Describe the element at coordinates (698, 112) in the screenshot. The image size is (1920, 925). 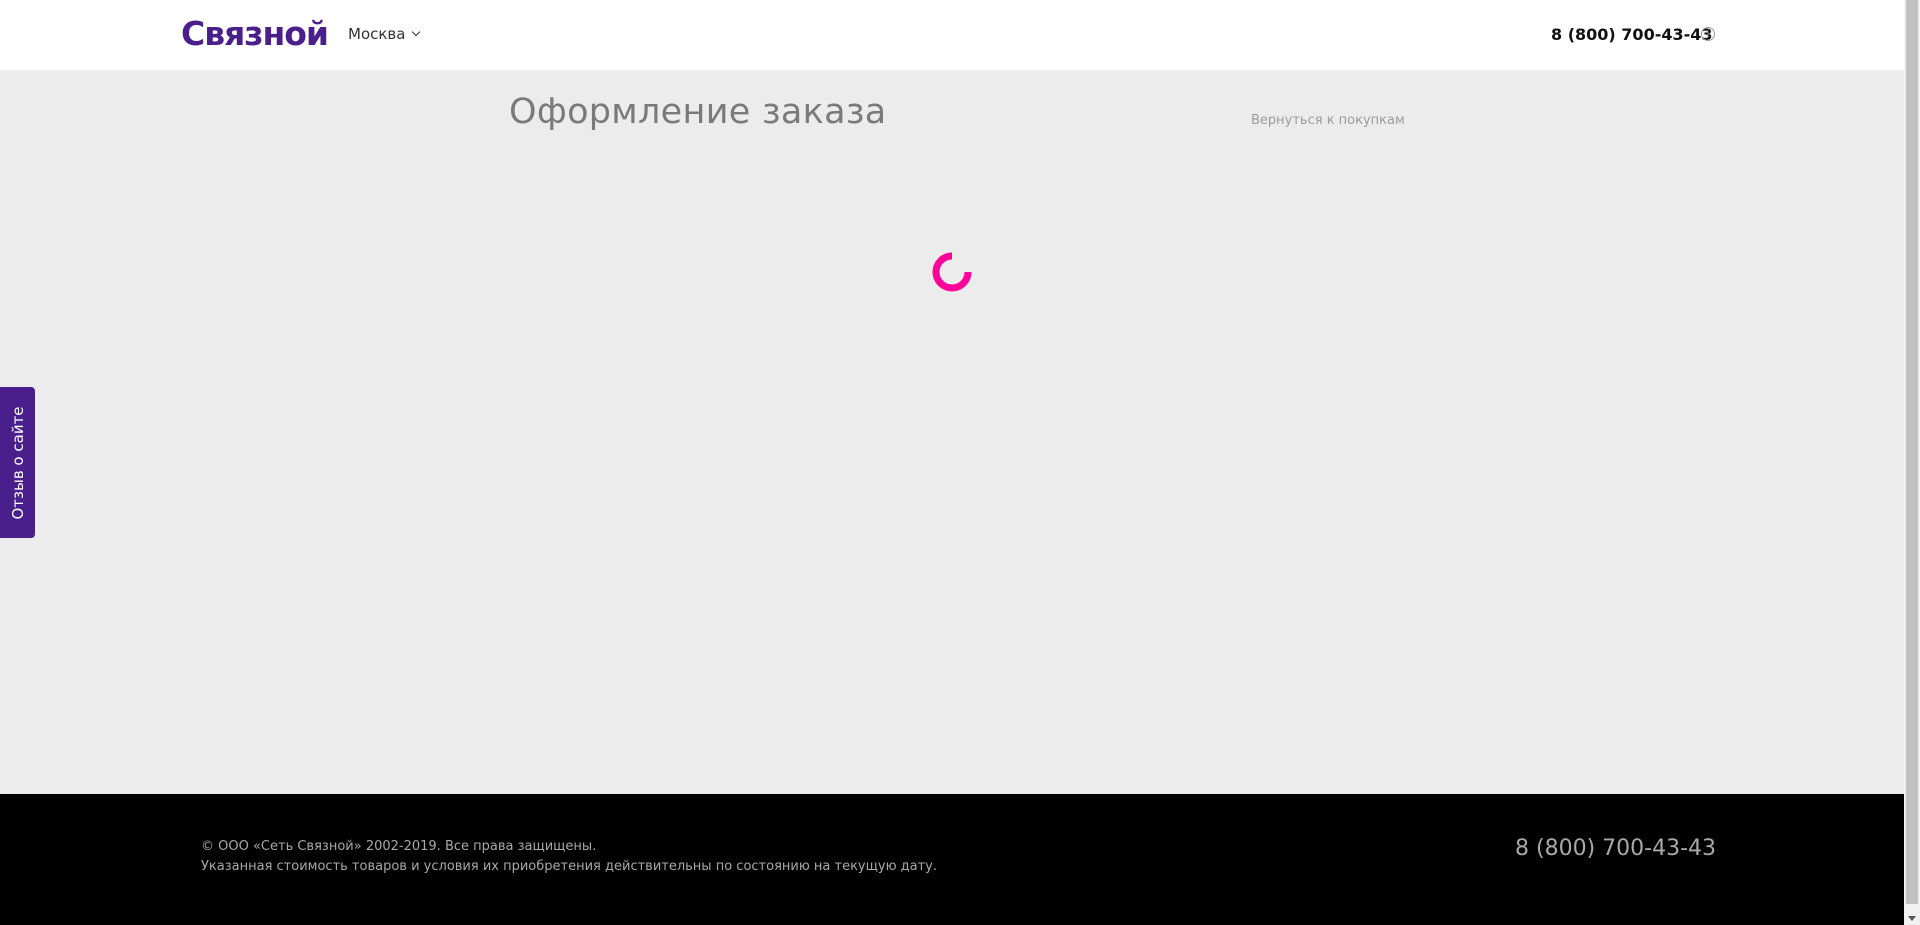
I see `page-title: Оформление заказа` at that location.